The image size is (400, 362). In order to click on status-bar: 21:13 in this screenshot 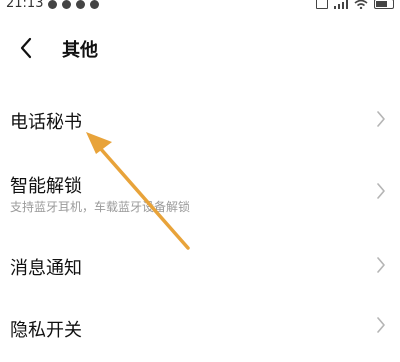, I will do `click(200, 7)`.